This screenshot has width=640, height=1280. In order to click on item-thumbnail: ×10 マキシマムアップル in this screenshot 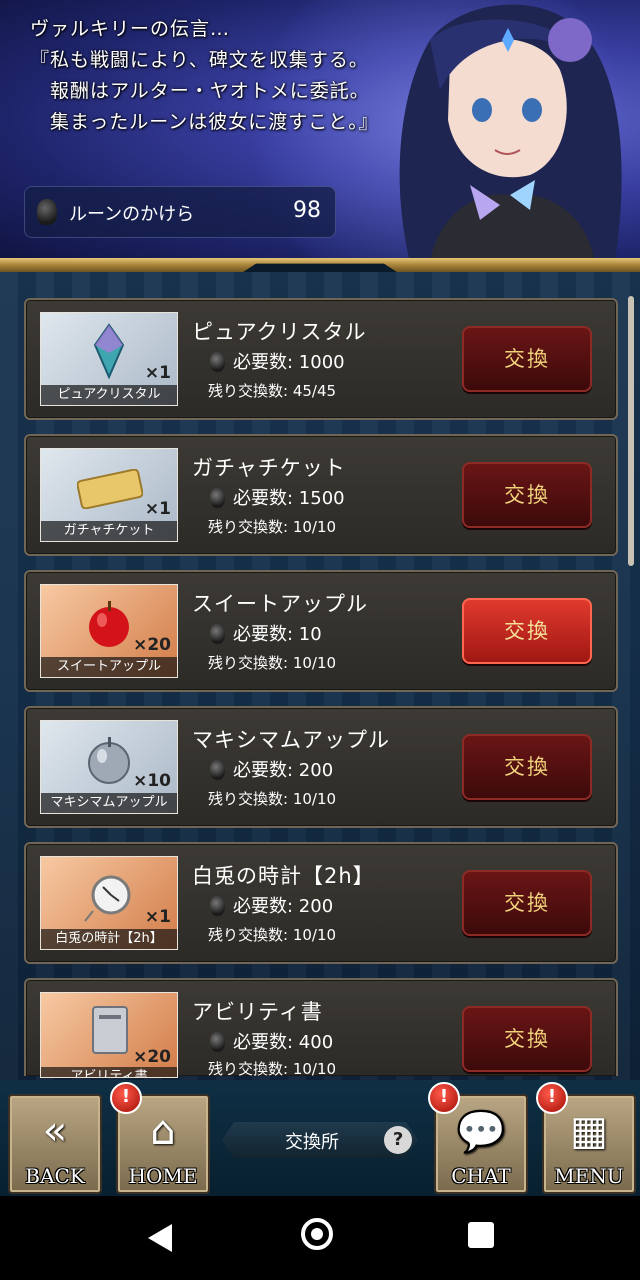, I will do `click(109, 767)`.